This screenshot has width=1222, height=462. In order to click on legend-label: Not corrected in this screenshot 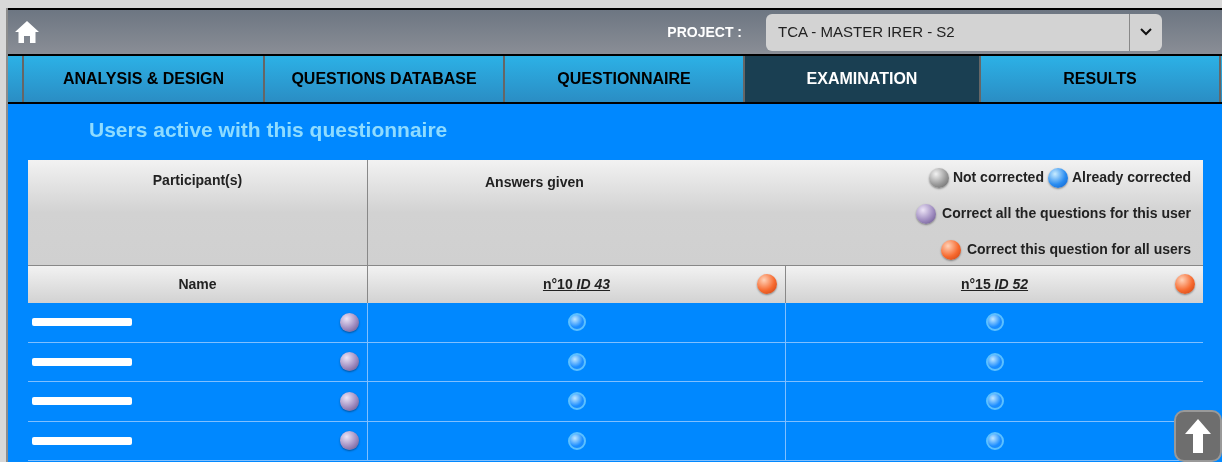, I will do `click(998, 177)`.